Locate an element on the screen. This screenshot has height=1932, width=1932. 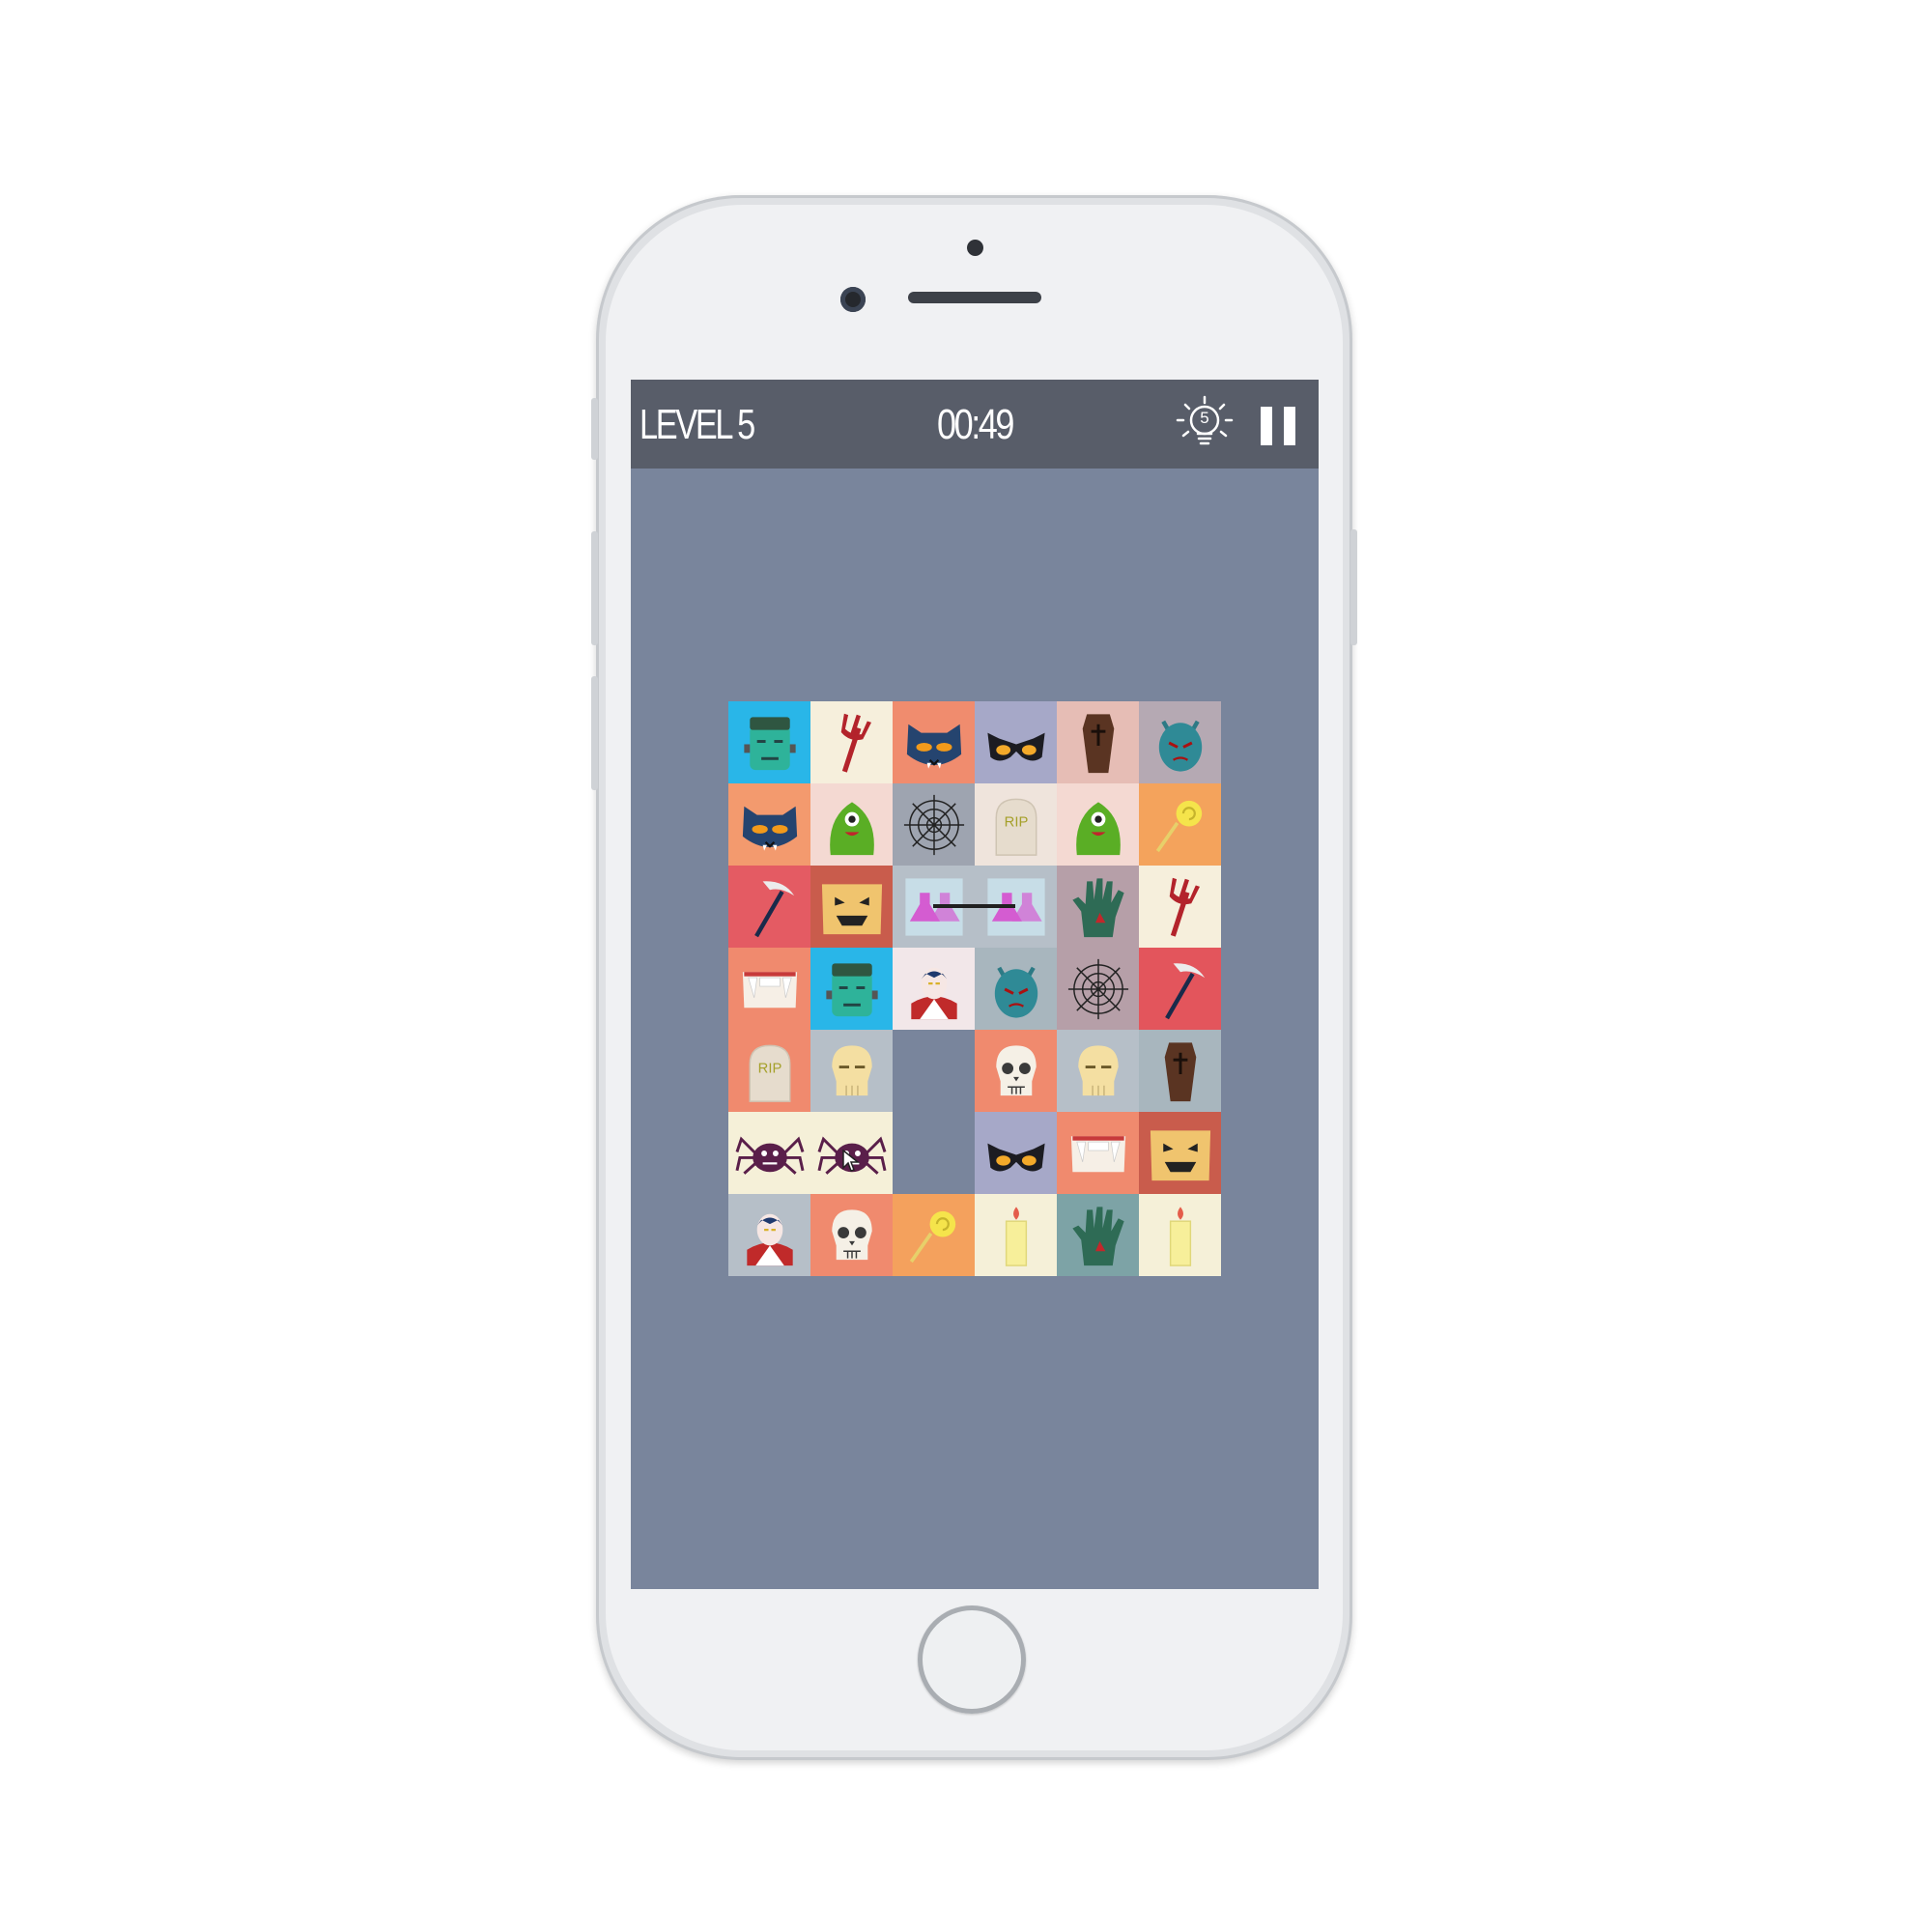
match-connector-line is located at coordinates (974, 906).